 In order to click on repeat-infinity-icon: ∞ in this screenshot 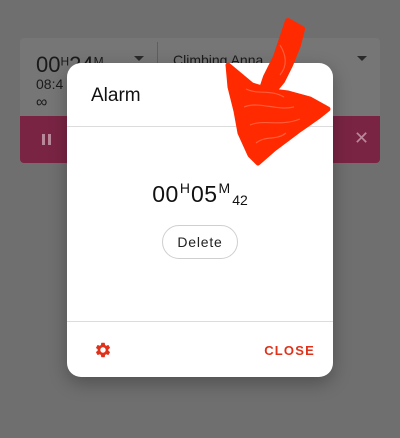, I will do `click(42, 102)`.